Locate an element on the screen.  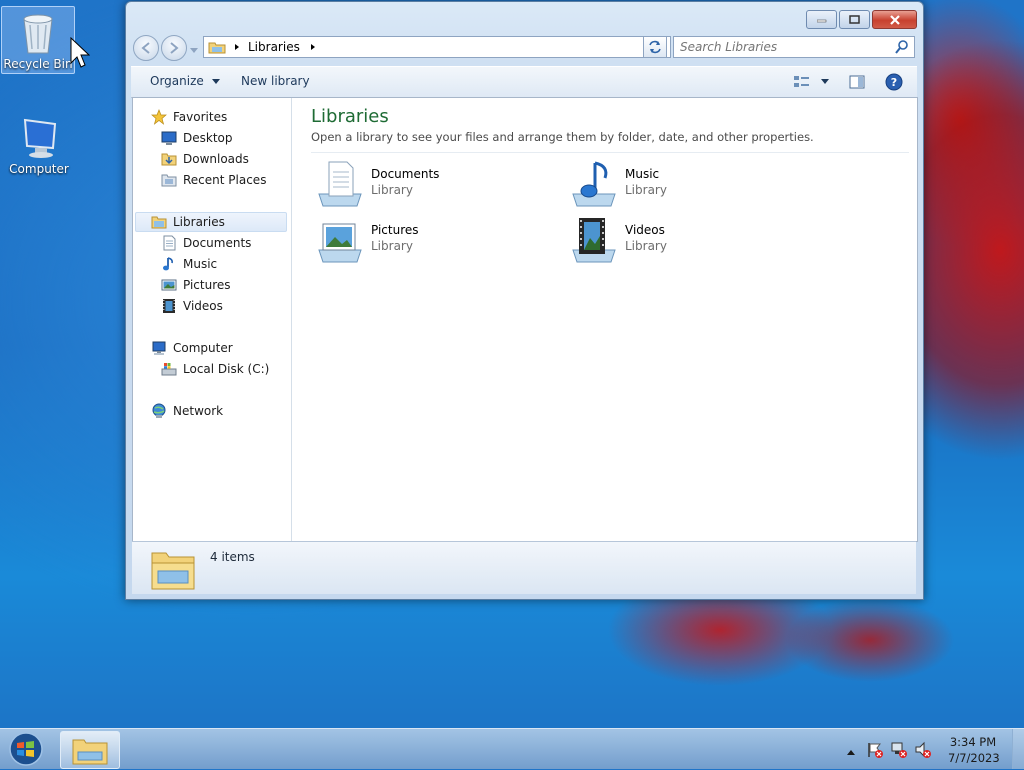
network-disconnected-icon is located at coordinates (899, 750).